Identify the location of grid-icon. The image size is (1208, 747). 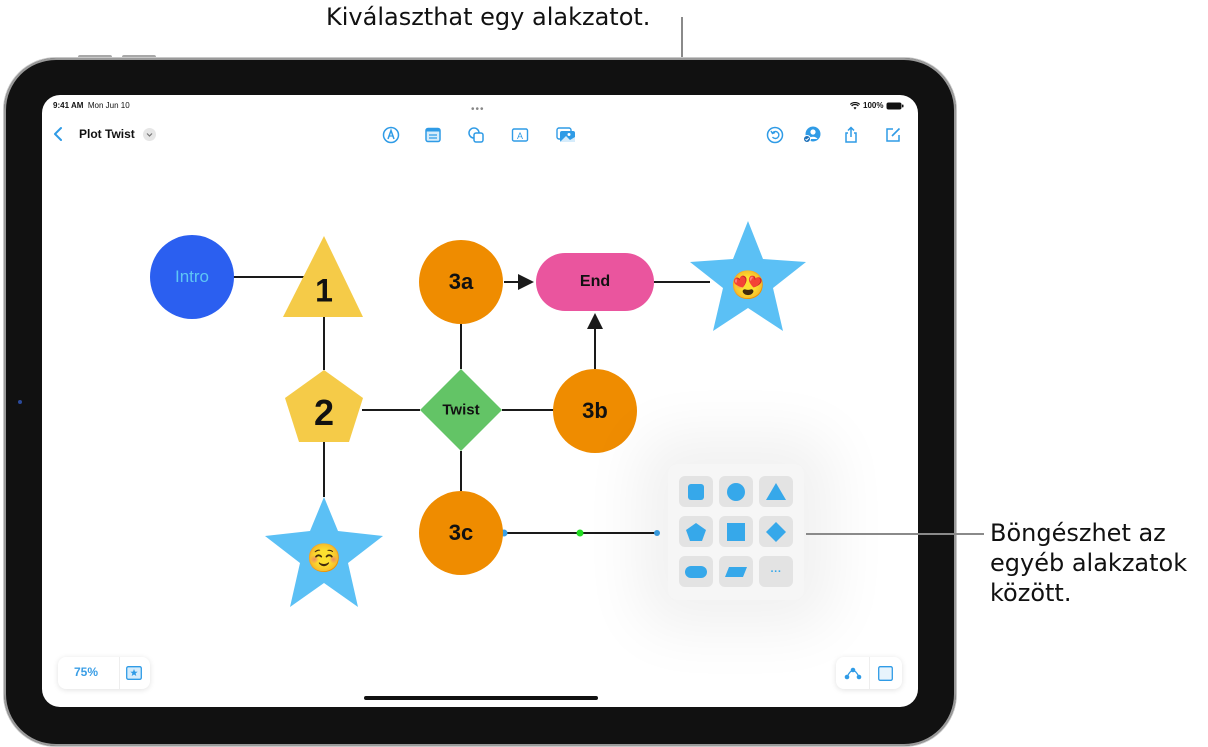
(885, 673).